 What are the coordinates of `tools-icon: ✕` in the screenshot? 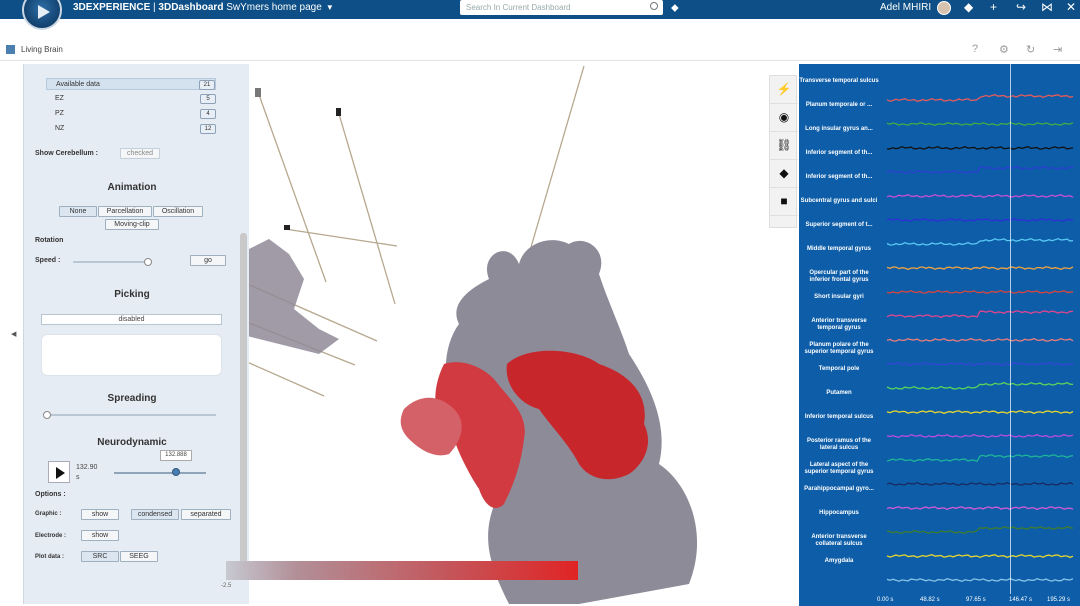 It's located at (1071, 7).